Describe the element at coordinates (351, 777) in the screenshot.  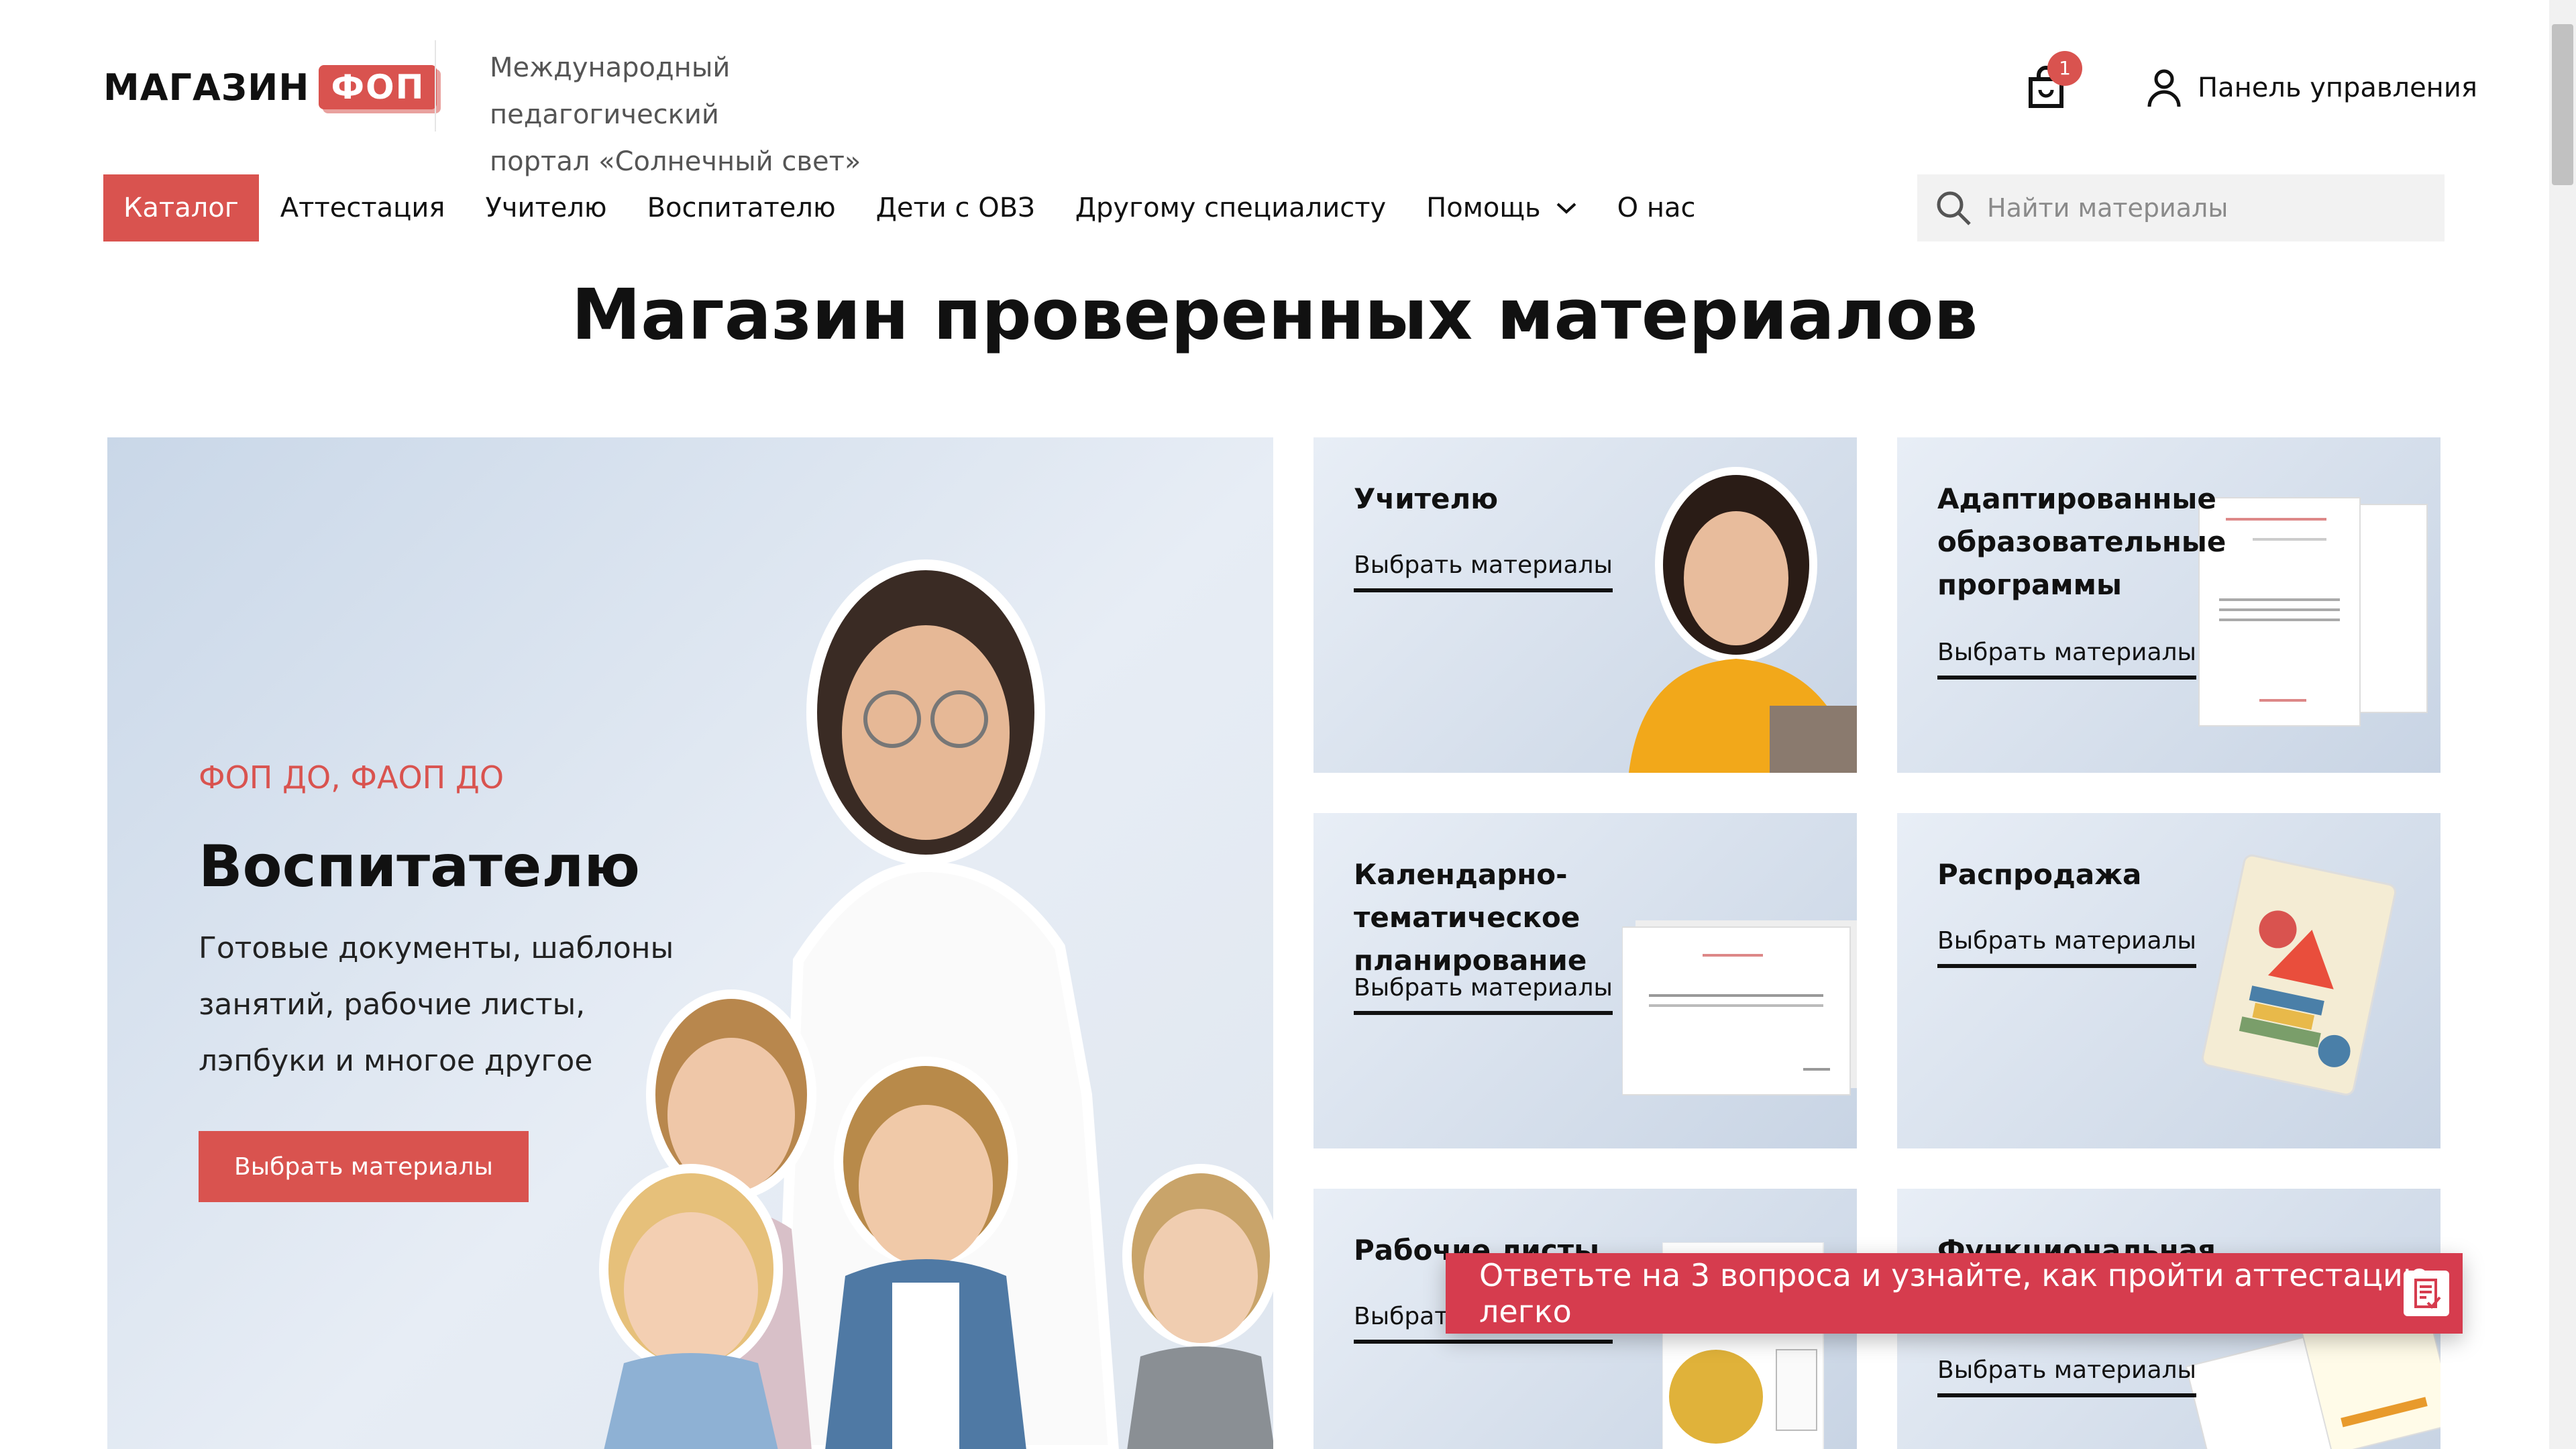
I see `hero-eyebrow: ФОП ДО, ФАОП ДО` at that location.